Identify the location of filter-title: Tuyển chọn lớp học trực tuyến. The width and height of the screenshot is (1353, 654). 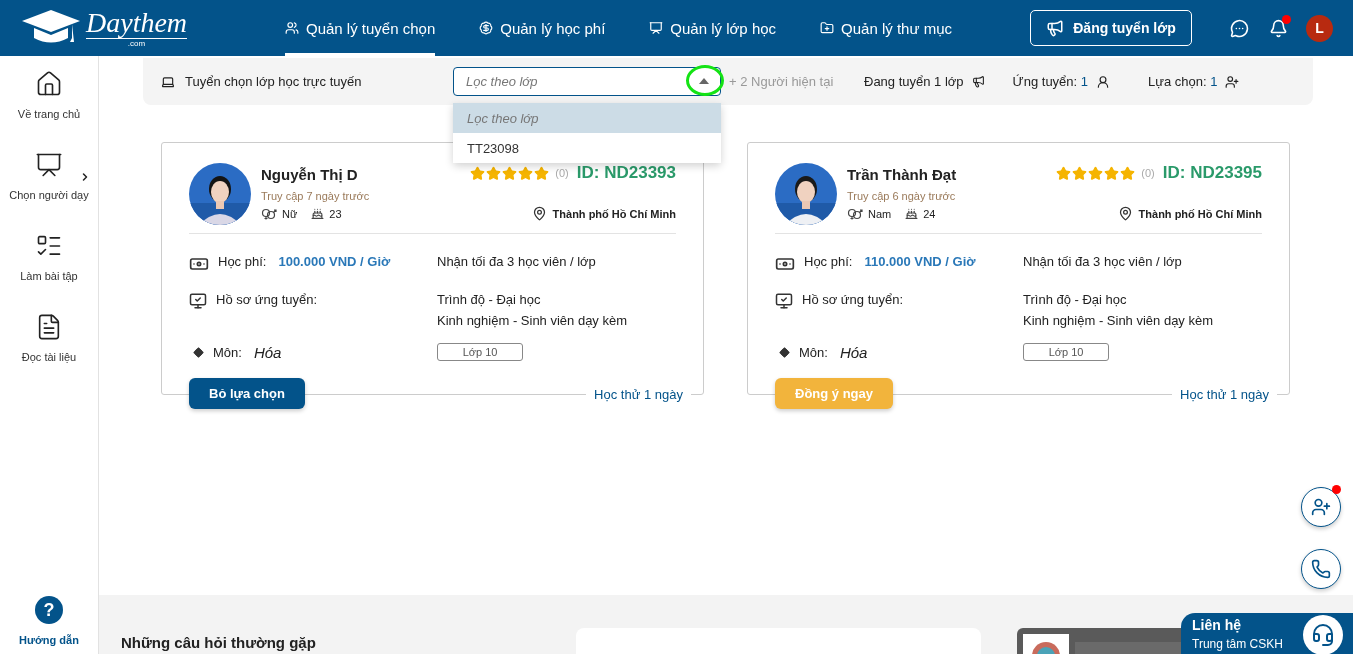
(274, 81).